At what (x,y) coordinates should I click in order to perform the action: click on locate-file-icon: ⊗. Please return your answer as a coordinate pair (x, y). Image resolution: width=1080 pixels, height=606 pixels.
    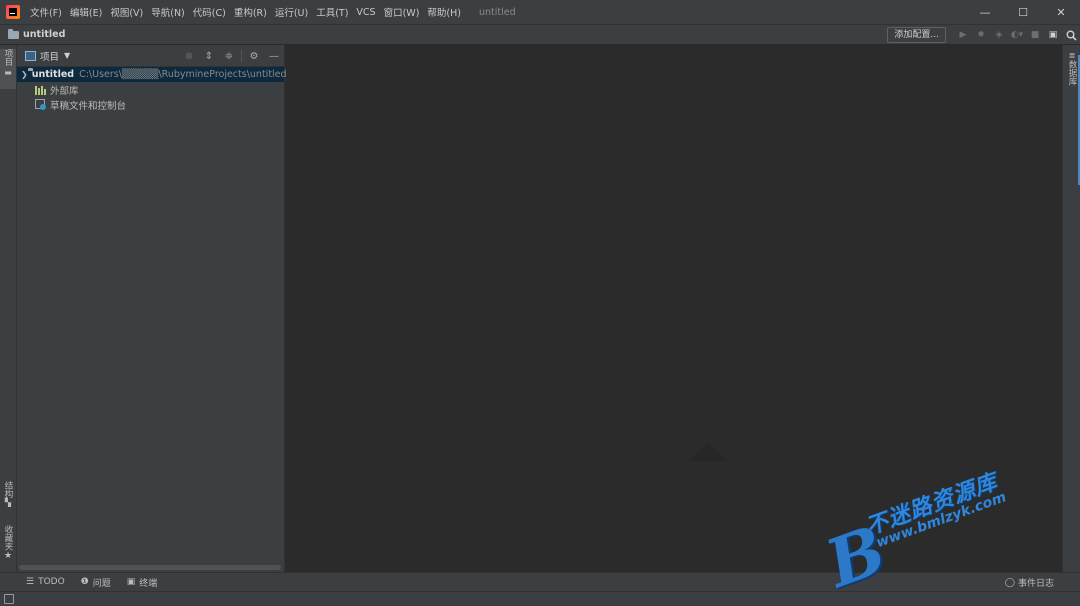
    Looking at the image, I should click on (189, 56).